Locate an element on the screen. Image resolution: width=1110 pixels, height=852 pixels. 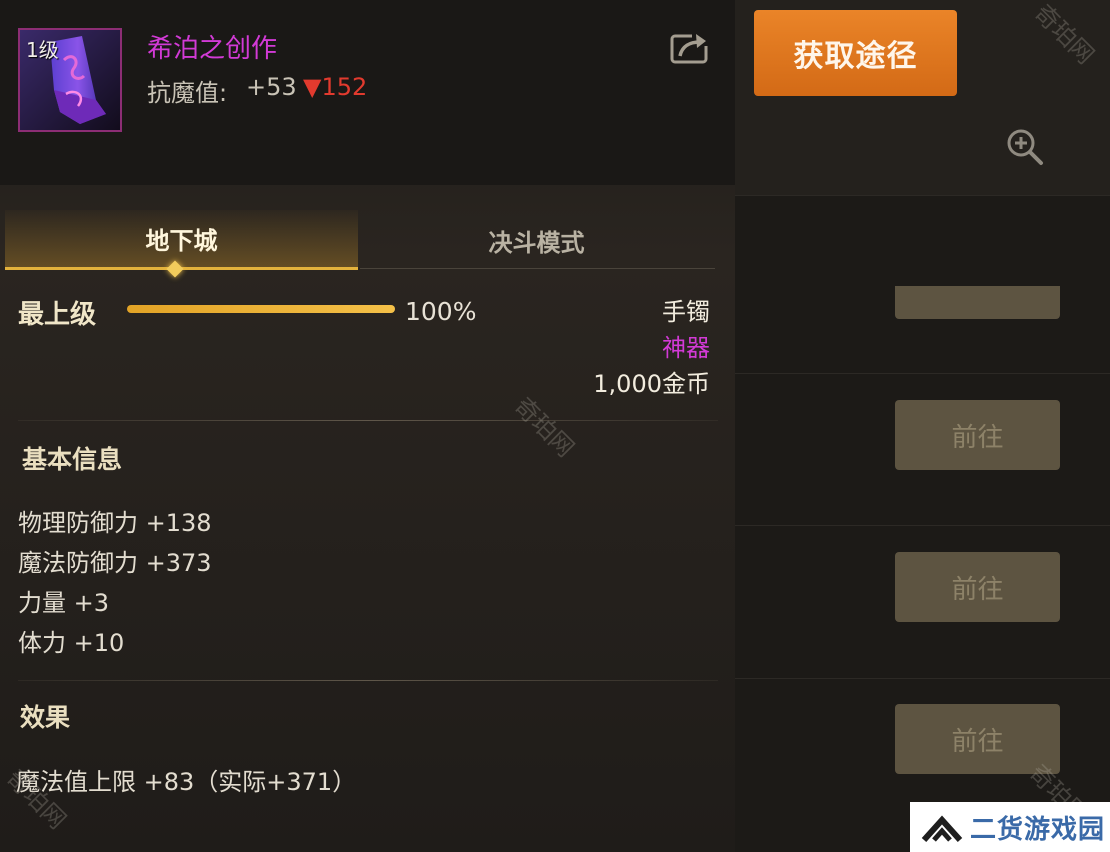
item-level: 1级 is located at coordinates (42, 50).